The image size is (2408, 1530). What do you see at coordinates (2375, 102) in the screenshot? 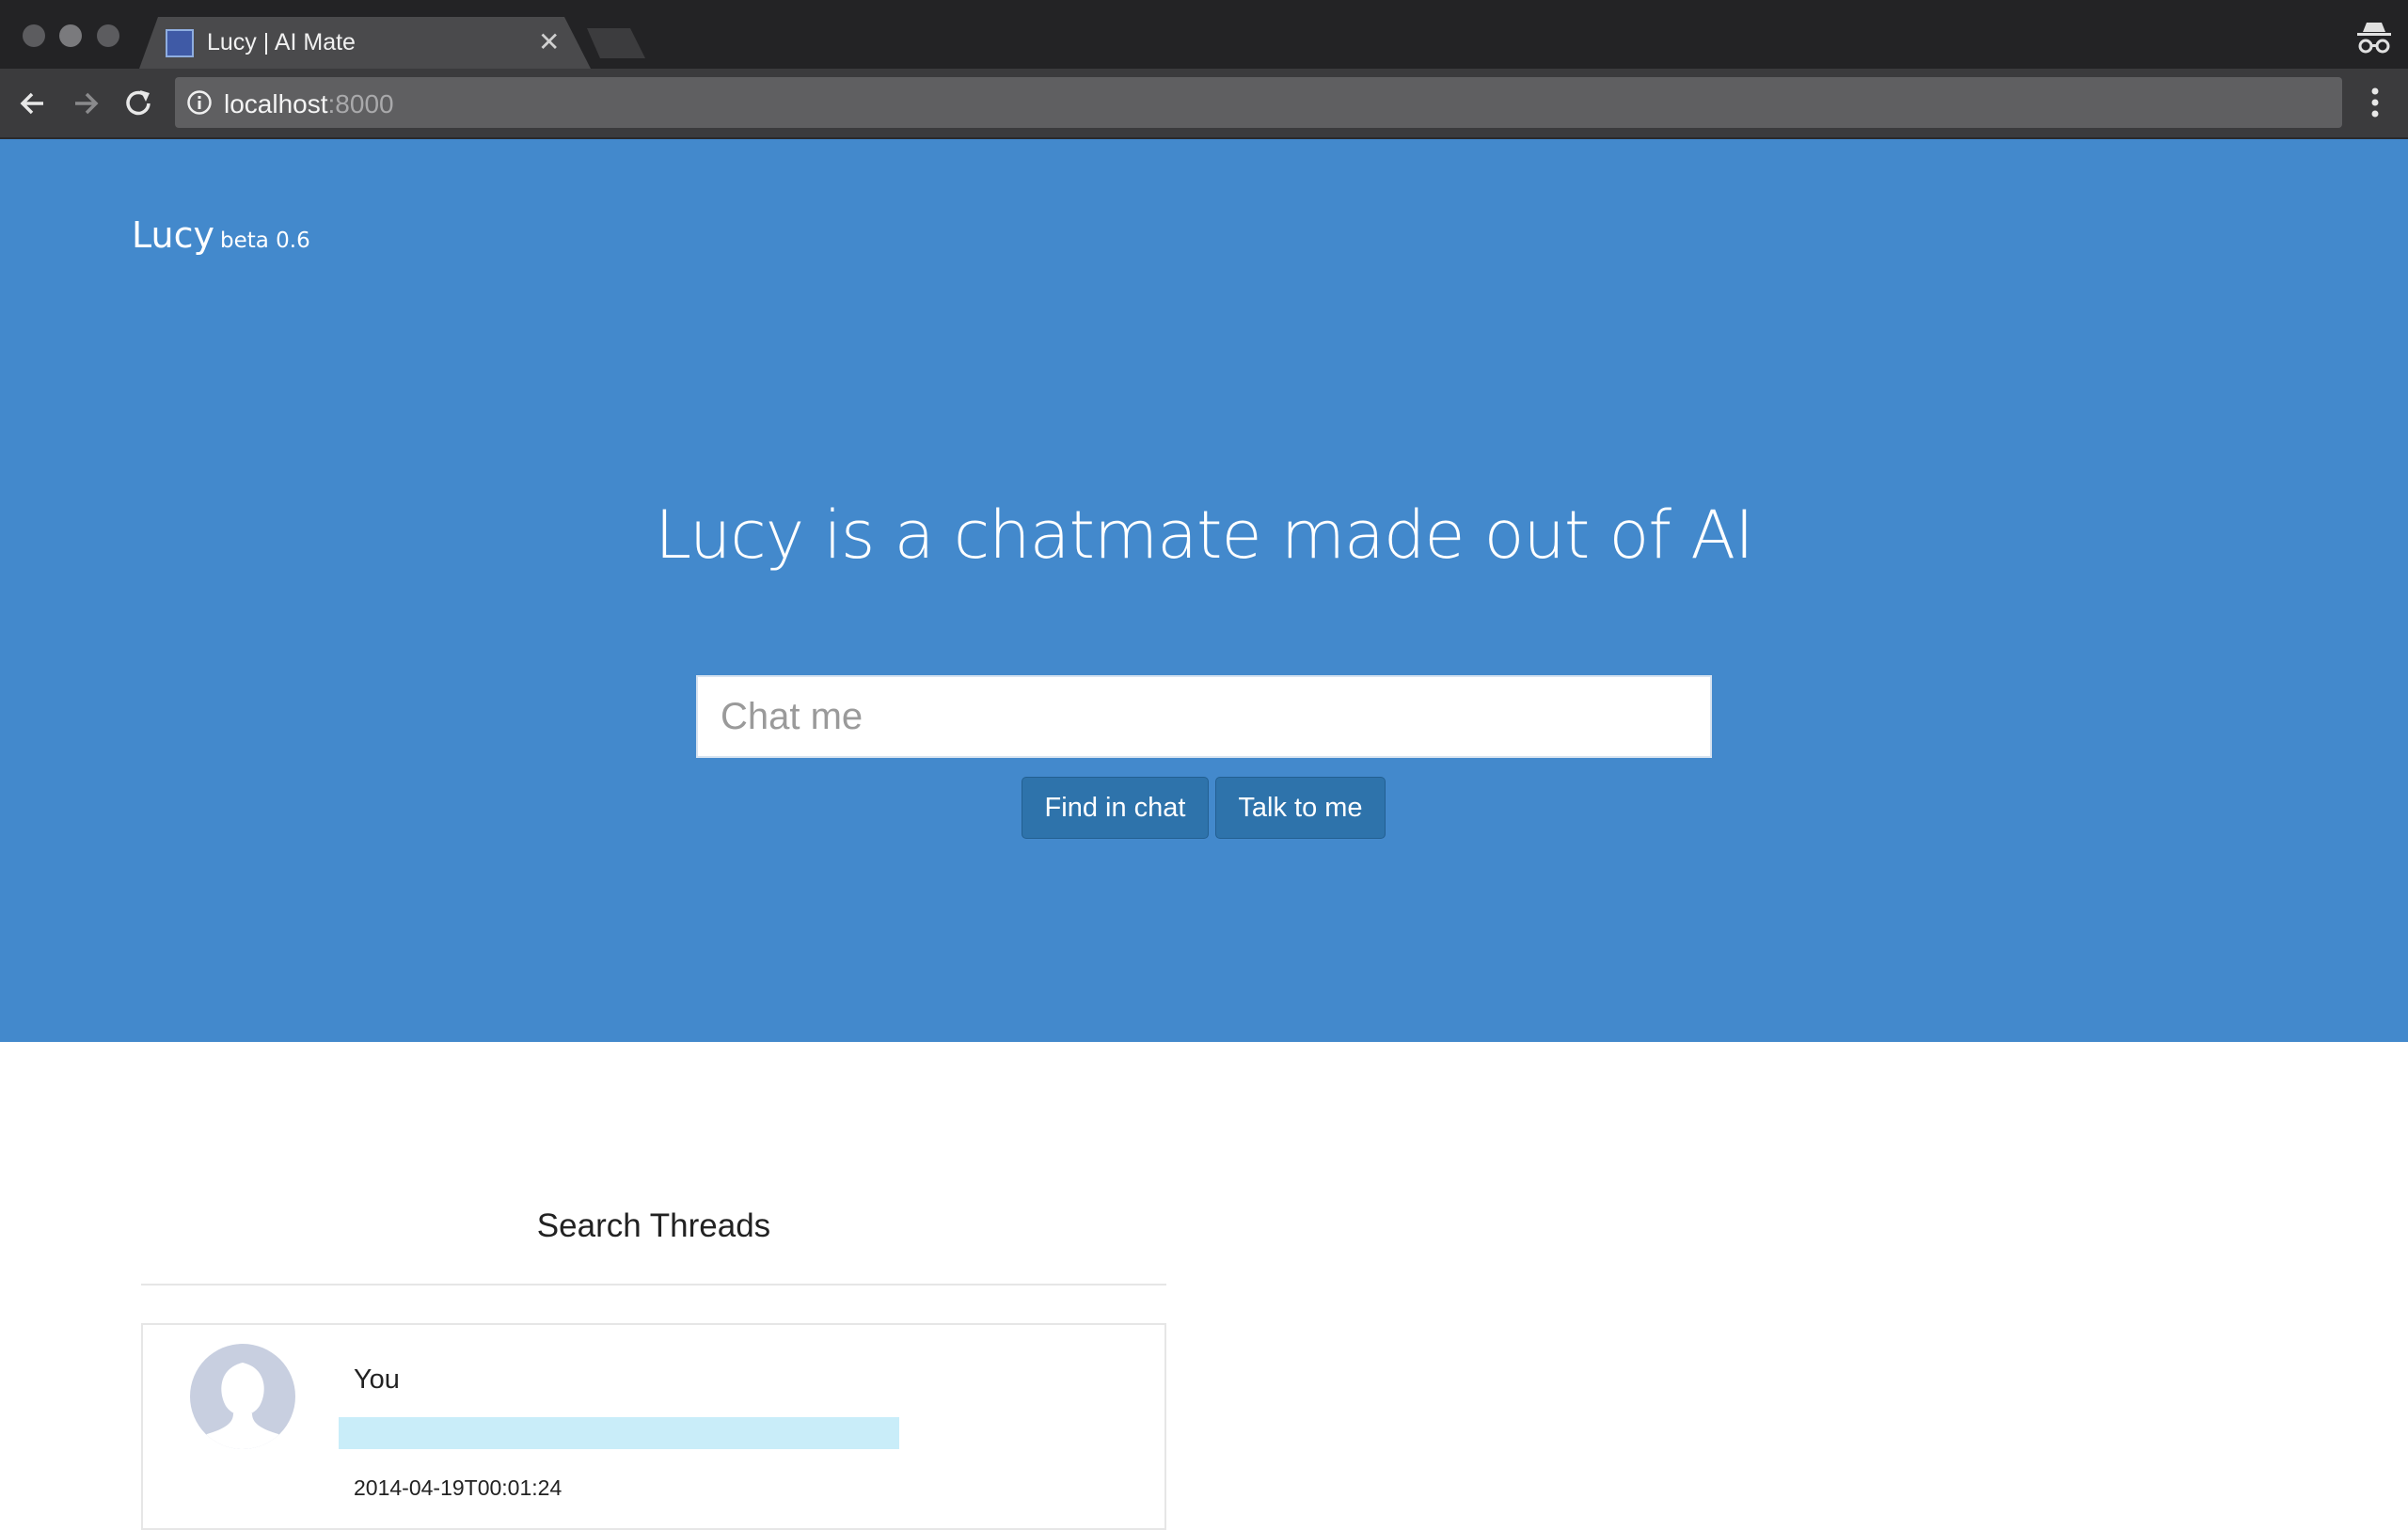
I see `browser-menu-icon` at bounding box center [2375, 102].